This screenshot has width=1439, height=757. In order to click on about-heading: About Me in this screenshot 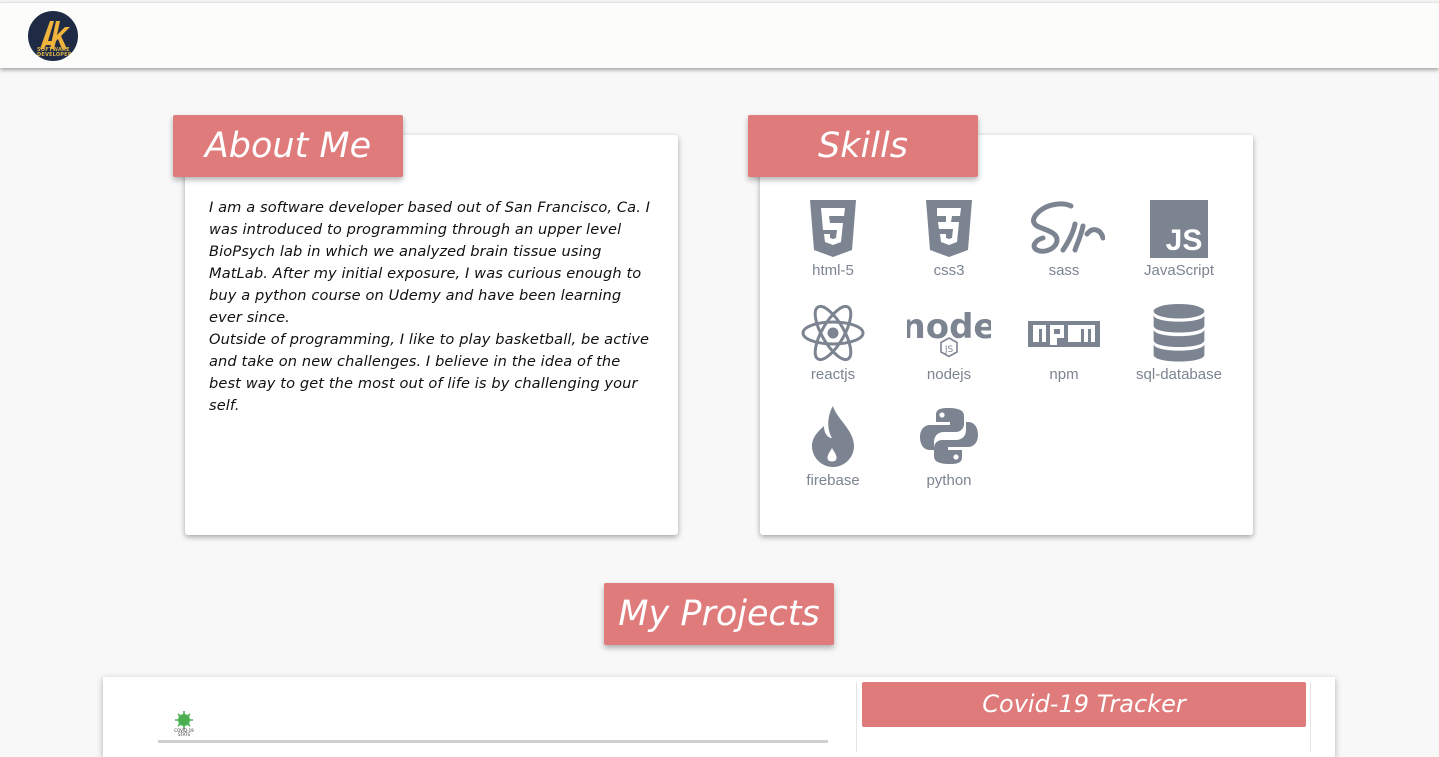, I will do `click(288, 146)`.